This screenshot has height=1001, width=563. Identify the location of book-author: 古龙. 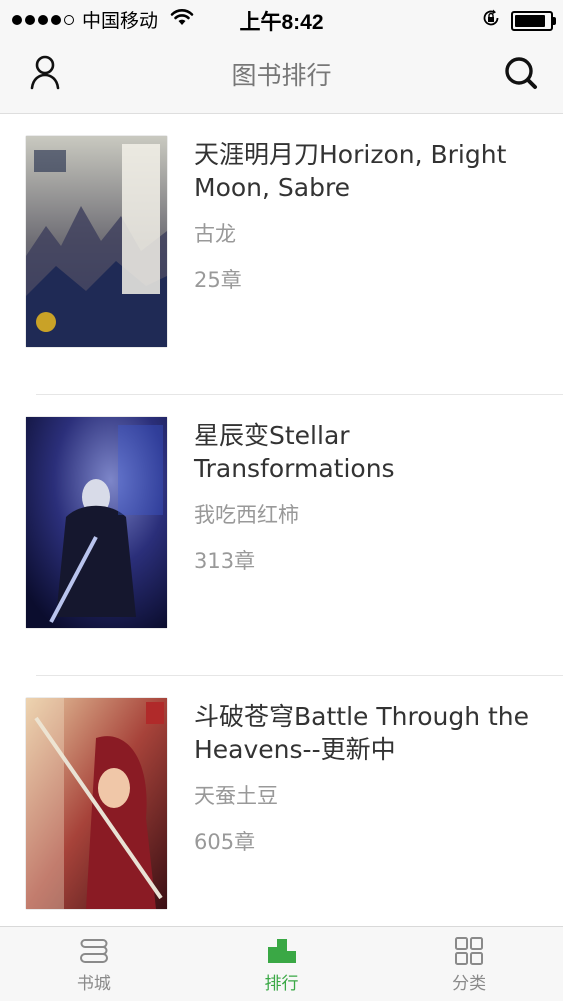
(215, 234).